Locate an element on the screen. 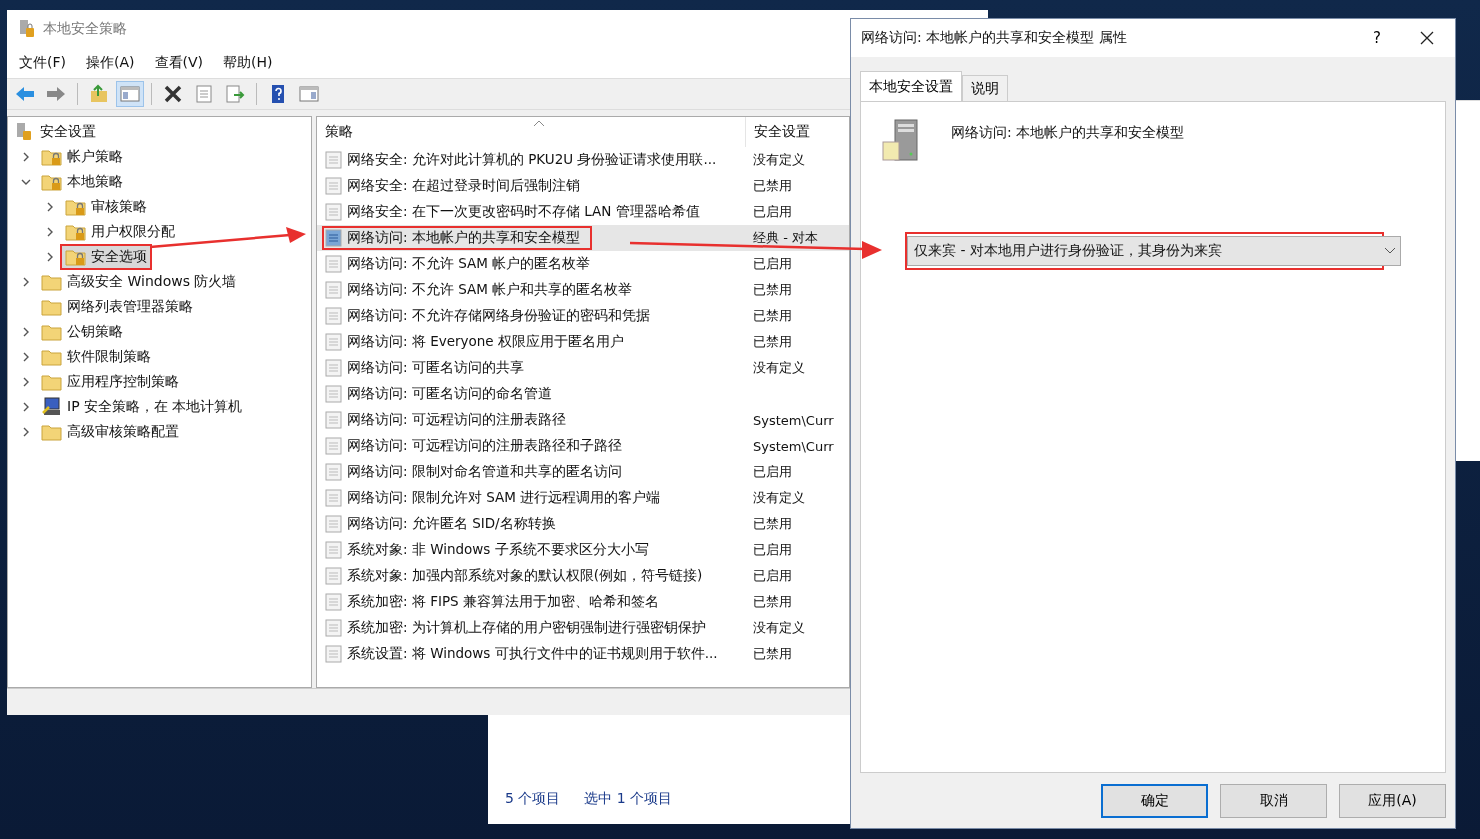 The width and height of the screenshot is (1480, 839). column-header: 安全设置 is located at coordinates (797, 132).